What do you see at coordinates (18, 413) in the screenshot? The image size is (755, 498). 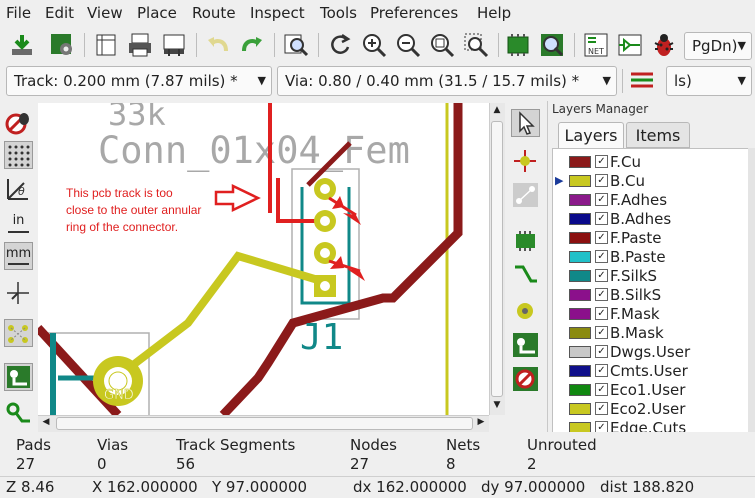 I see `track-outline-icon` at bounding box center [18, 413].